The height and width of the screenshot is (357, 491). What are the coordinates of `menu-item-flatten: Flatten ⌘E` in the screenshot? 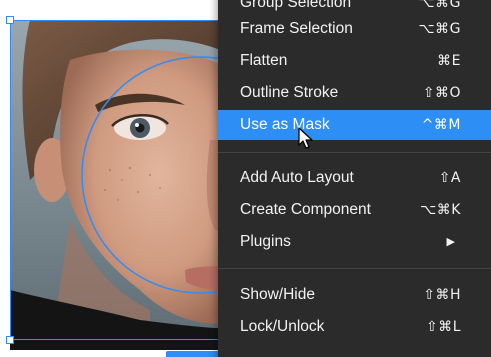 It's located at (354, 61).